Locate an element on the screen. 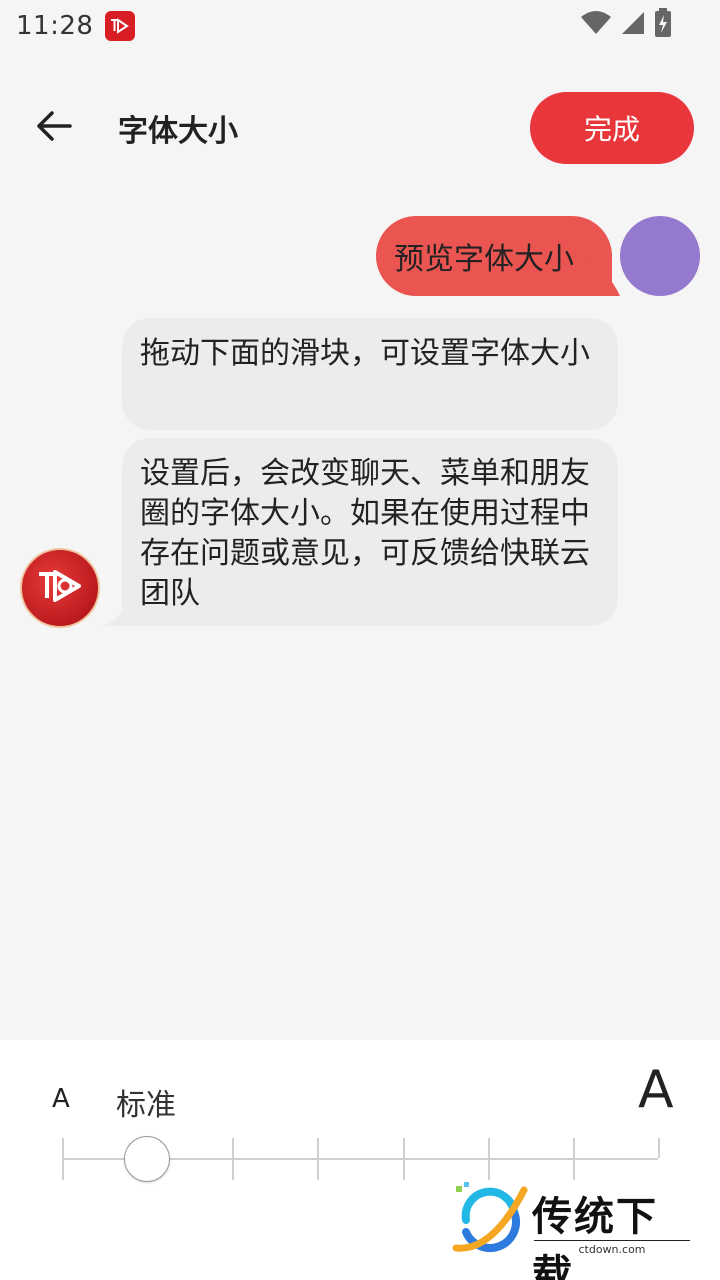 Image resolution: width=720 pixels, height=1280 pixels. bot-avatar is located at coordinates (60, 588).